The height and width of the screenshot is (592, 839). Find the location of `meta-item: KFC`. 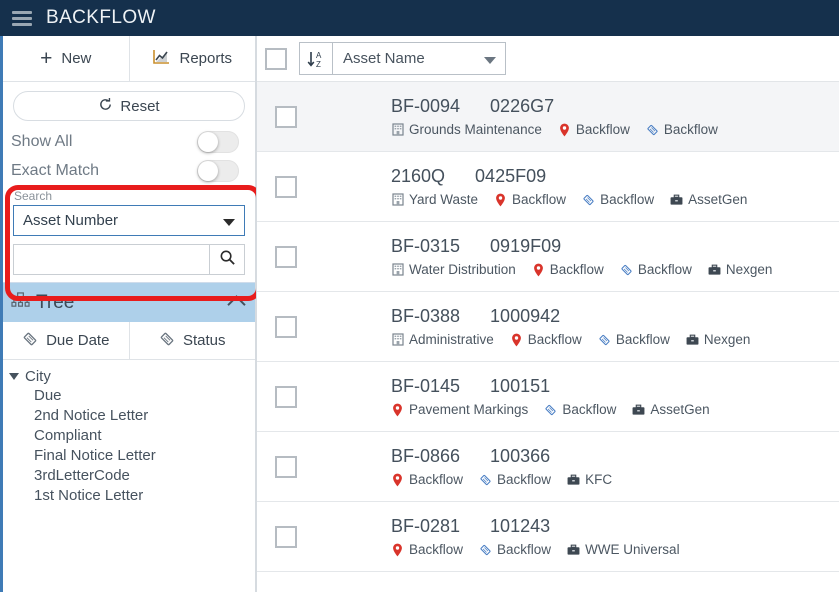

meta-item: KFC is located at coordinates (589, 479).